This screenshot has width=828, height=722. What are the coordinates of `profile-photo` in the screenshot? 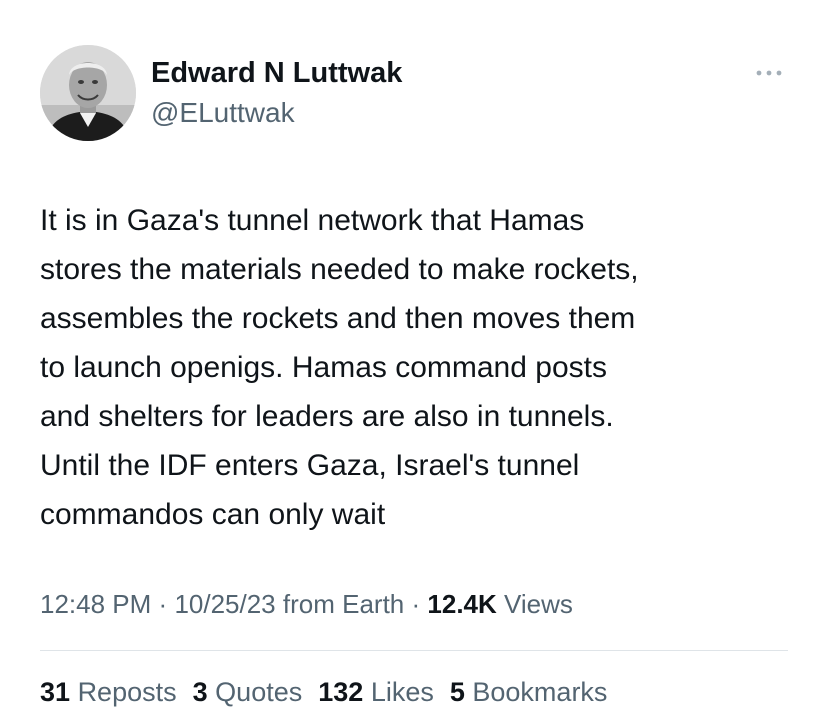 It's located at (88, 93).